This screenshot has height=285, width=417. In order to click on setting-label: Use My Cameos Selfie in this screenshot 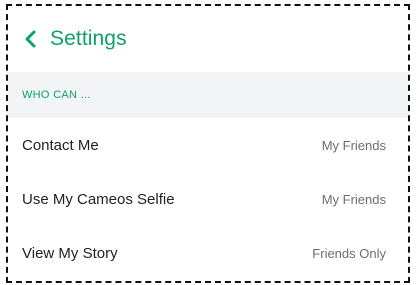, I will do `click(98, 199)`.